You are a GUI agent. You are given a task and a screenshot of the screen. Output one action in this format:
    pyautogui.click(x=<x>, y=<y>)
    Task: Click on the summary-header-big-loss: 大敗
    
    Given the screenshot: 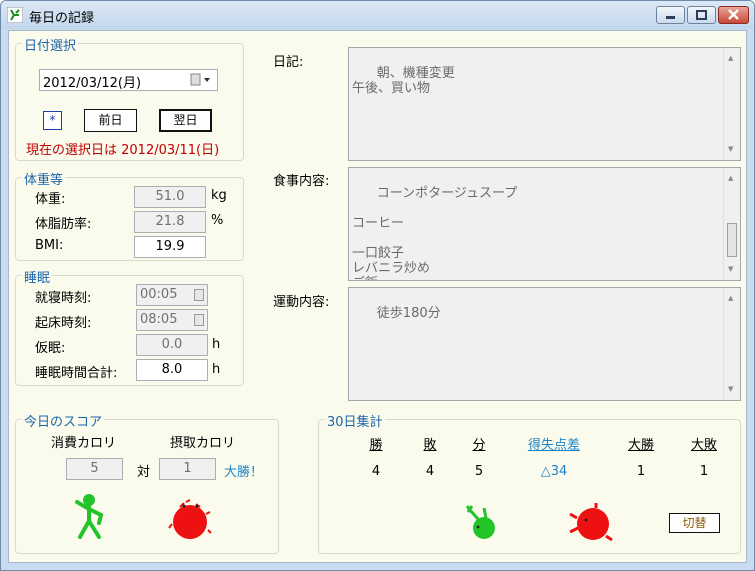 What is the action you would take?
    pyautogui.click(x=703, y=445)
    